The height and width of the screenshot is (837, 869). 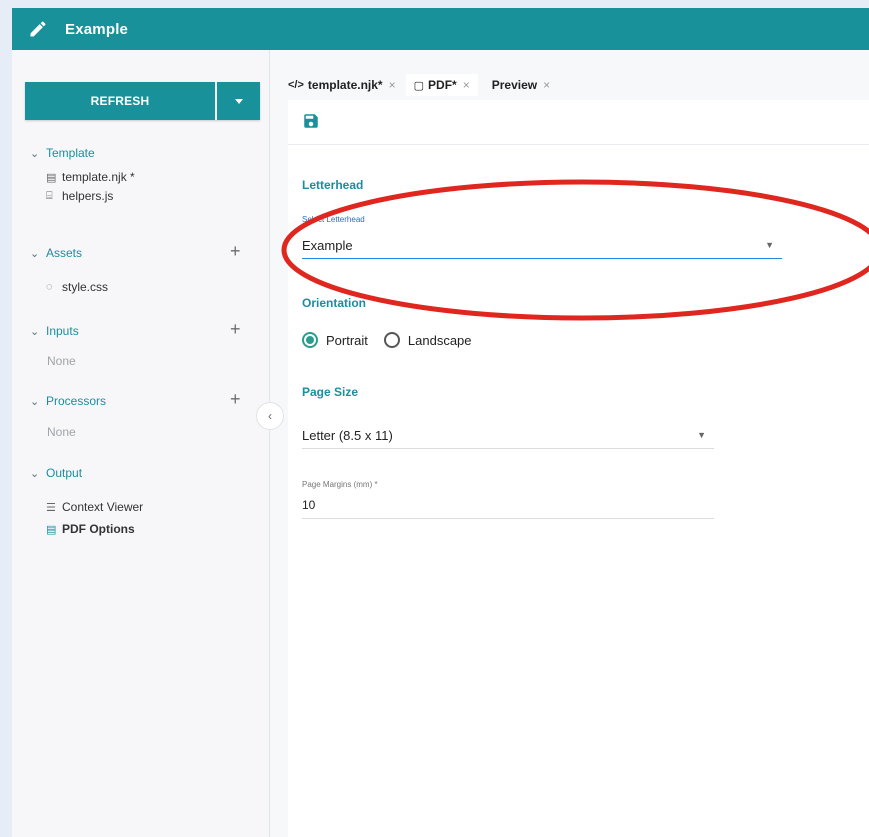 I want to click on tab-pdf: ▢ PDF* ×, so click(x=441, y=85).